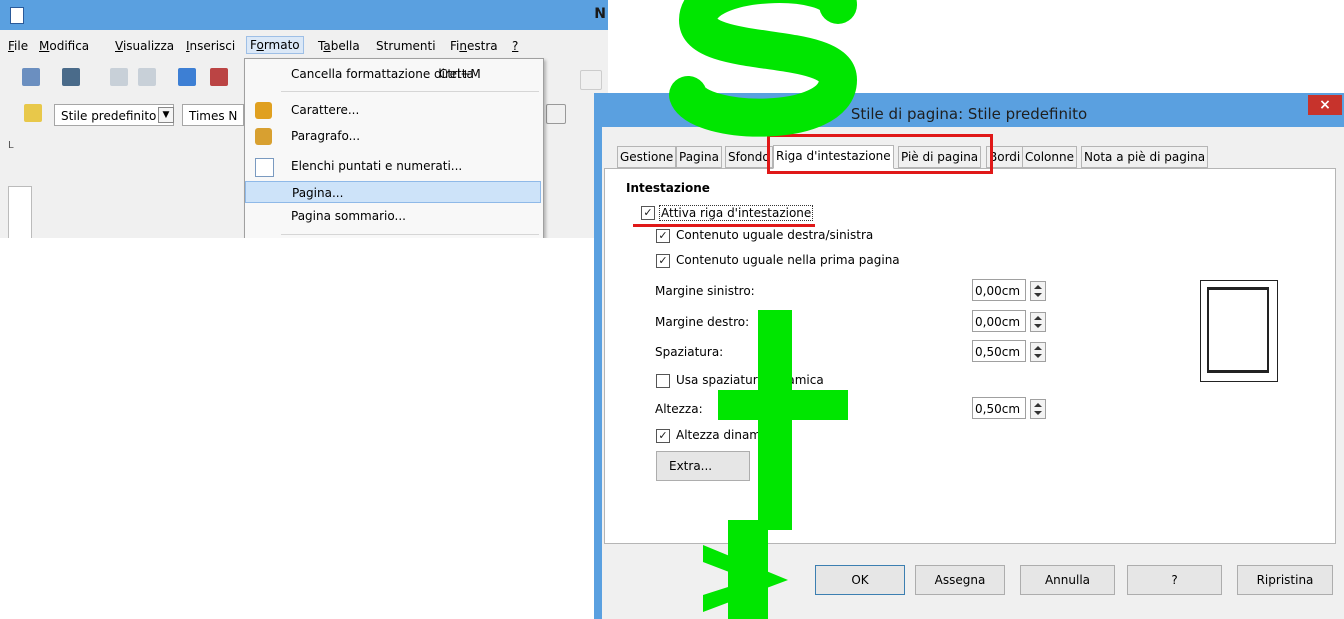 The width and height of the screenshot is (1344, 619). What do you see at coordinates (699, 157) in the screenshot?
I see `tab-pagina: Pagina` at bounding box center [699, 157].